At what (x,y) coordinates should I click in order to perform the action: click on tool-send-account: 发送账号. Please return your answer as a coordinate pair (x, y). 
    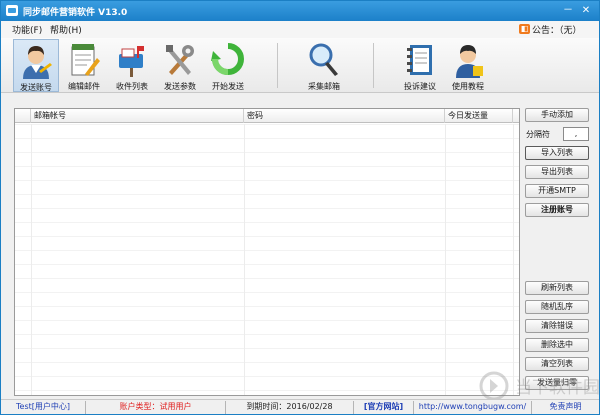
    Looking at the image, I should click on (36, 65).